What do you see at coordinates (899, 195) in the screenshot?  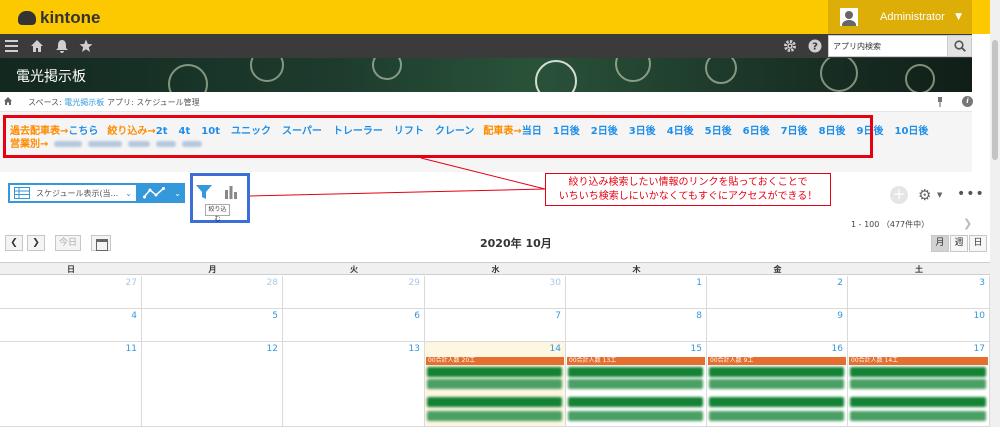 I see `add-record-button: +` at bounding box center [899, 195].